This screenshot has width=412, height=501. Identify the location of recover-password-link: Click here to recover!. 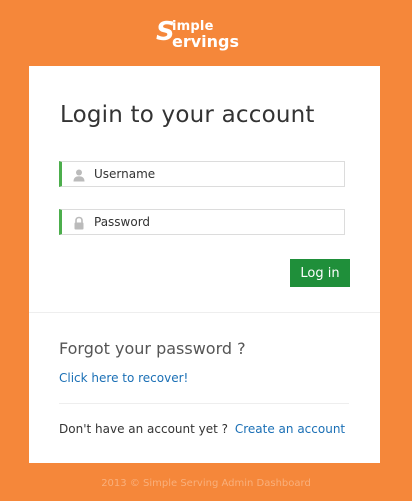
(123, 378).